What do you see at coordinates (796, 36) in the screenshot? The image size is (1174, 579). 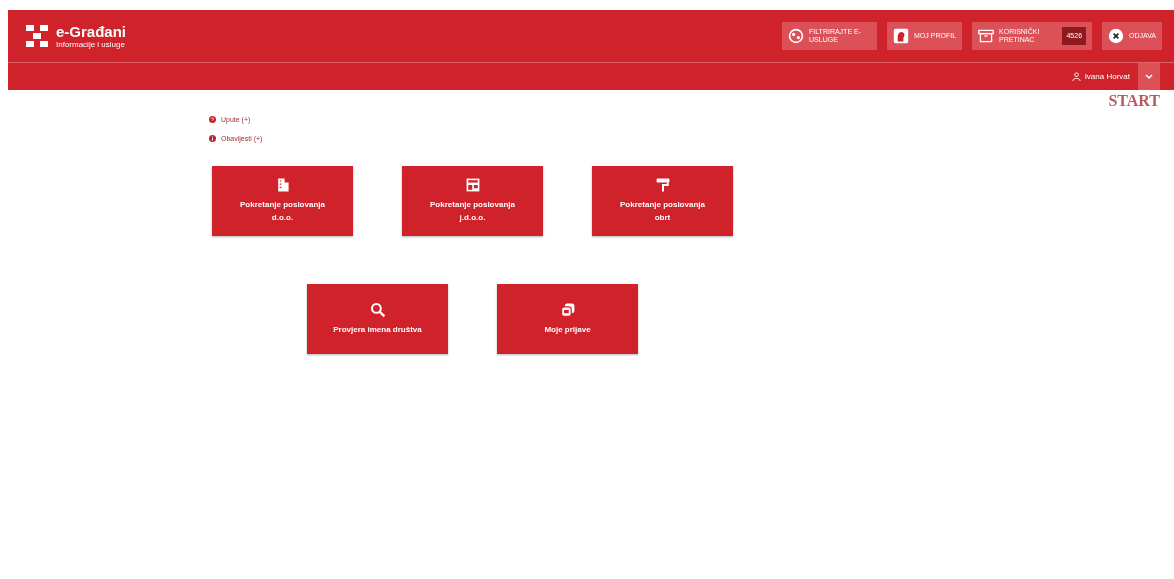 I see `globe-icon` at bounding box center [796, 36].